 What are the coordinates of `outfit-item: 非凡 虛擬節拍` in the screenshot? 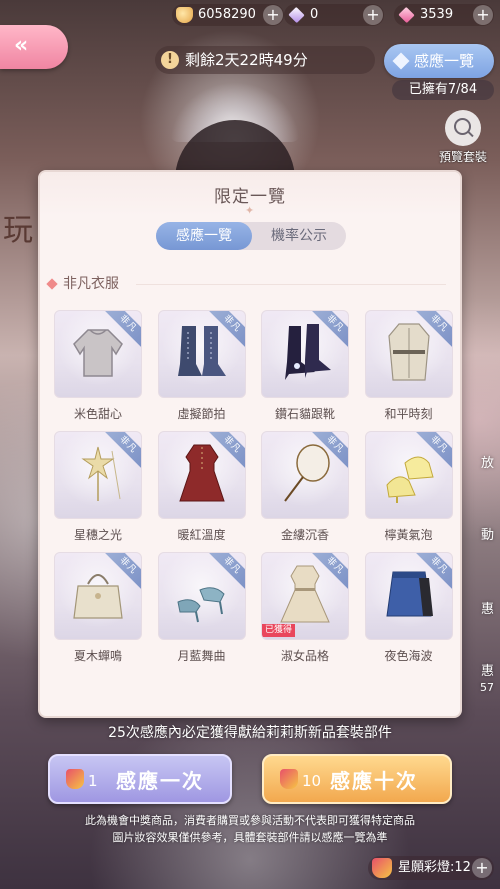 It's located at (201, 367).